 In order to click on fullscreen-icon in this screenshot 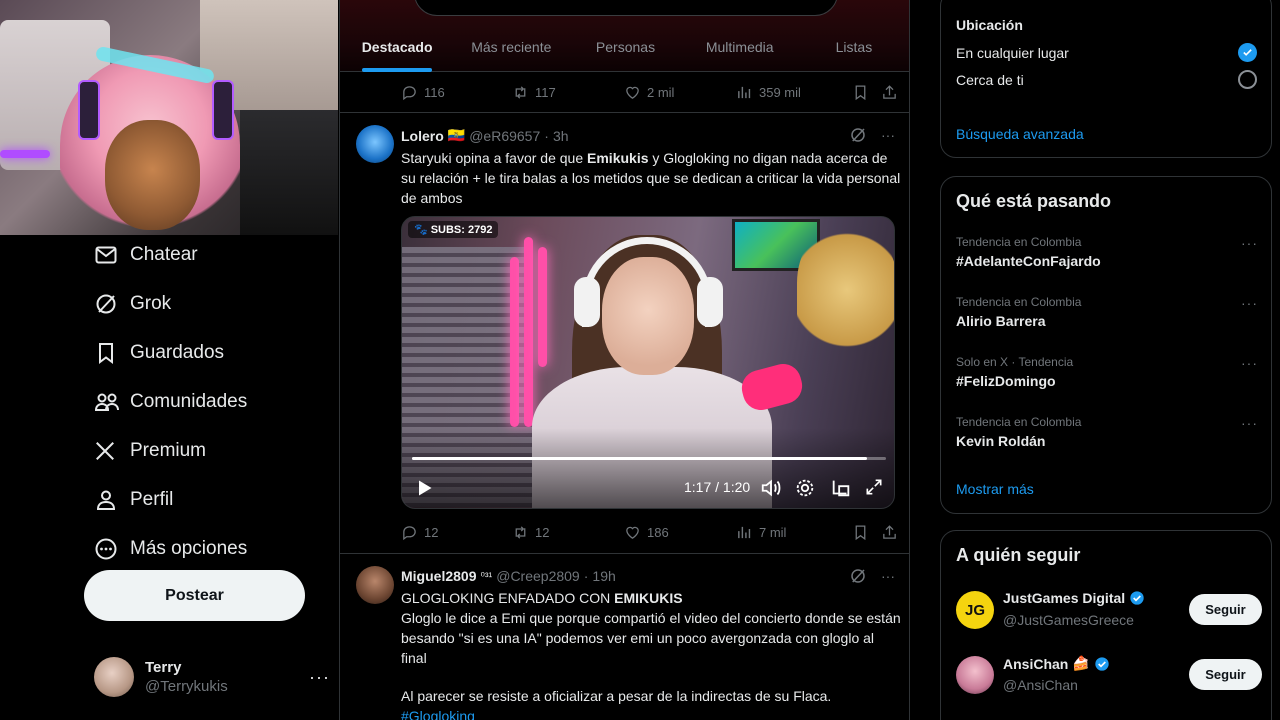, I will do `click(874, 487)`.